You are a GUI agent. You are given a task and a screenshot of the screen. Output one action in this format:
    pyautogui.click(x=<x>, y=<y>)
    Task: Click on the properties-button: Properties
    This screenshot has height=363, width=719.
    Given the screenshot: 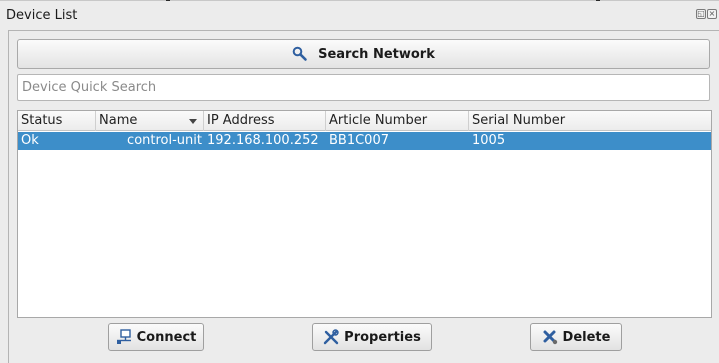 What is the action you would take?
    pyautogui.click(x=372, y=337)
    